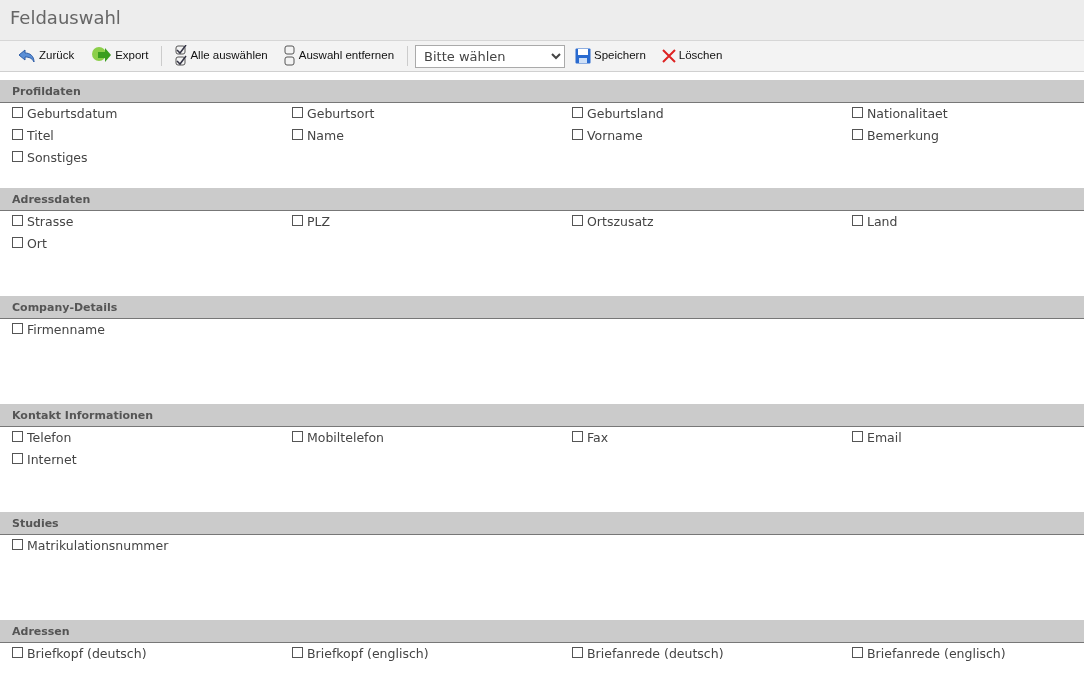 The image size is (1084, 692). Describe the element at coordinates (346, 437) in the screenshot. I see `field-label: Mobiltelefon` at that location.